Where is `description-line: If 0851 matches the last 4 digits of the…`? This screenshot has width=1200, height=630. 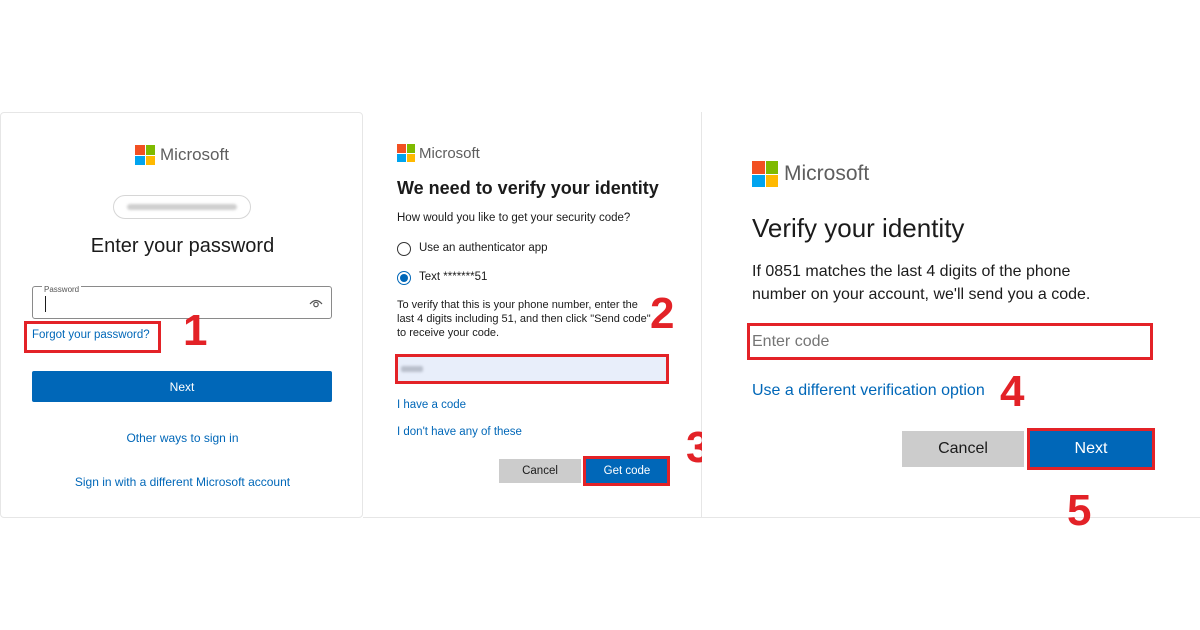 description-line: If 0851 matches the last 4 digits of the… is located at coordinates (911, 271).